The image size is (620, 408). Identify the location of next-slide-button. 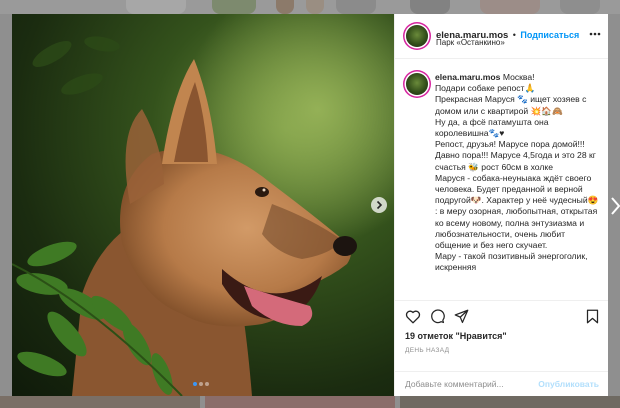
(379, 205).